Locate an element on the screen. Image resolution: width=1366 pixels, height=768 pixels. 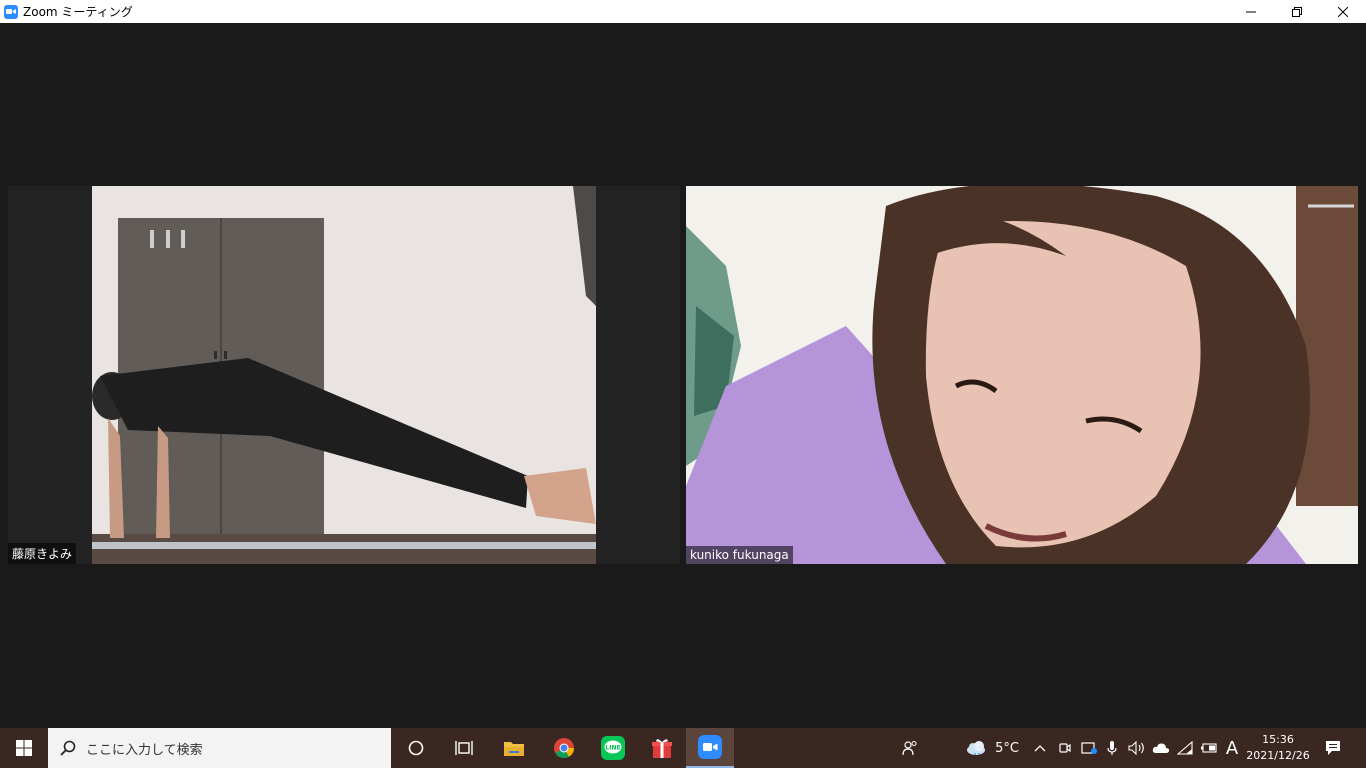
zoom-icon is located at coordinates (710, 748).